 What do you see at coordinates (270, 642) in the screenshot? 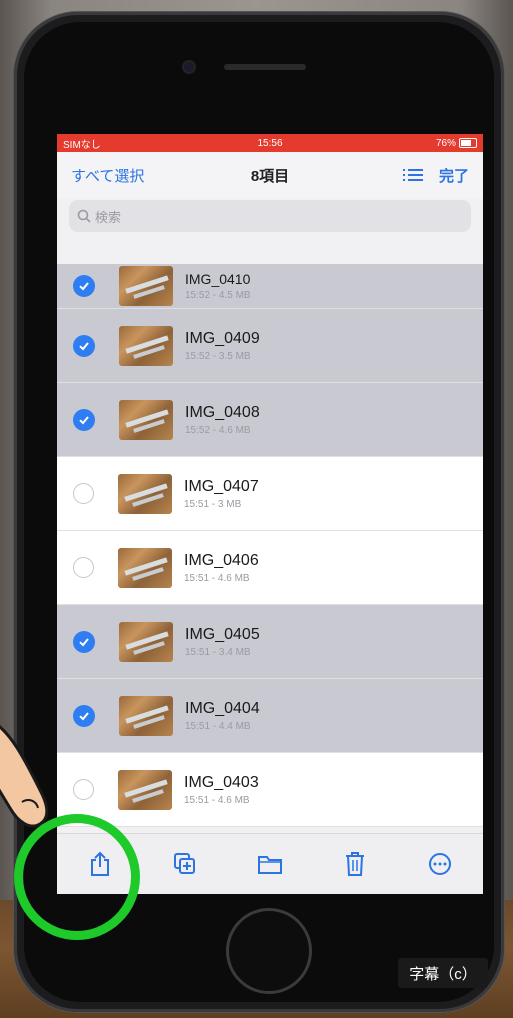
I see `file-row: IMG_0405 15:51 - 3.4 MB` at bounding box center [270, 642].